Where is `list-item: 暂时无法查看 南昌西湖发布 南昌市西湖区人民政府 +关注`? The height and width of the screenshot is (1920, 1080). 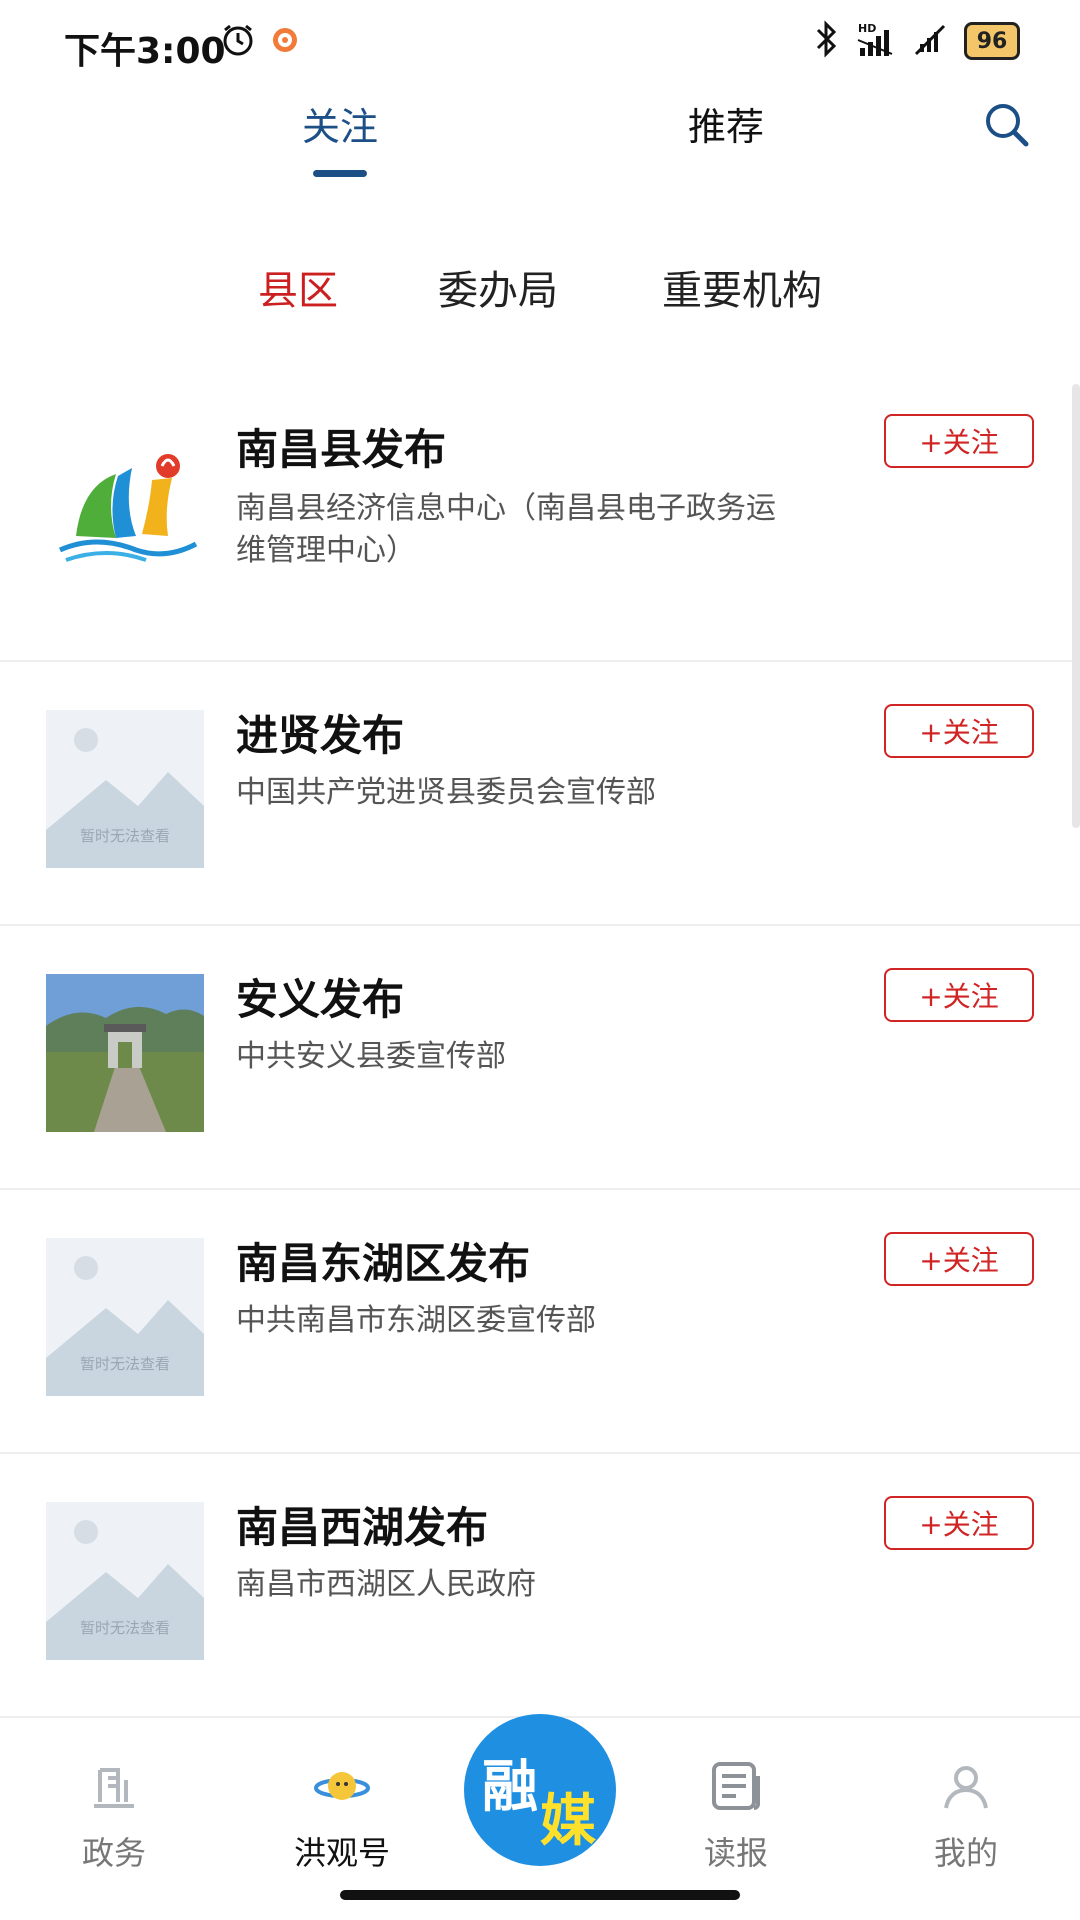
list-item: 暂时无法查看 南昌西湖发布 南昌市西湖区人民政府 +关注 is located at coordinates (540, 1586).